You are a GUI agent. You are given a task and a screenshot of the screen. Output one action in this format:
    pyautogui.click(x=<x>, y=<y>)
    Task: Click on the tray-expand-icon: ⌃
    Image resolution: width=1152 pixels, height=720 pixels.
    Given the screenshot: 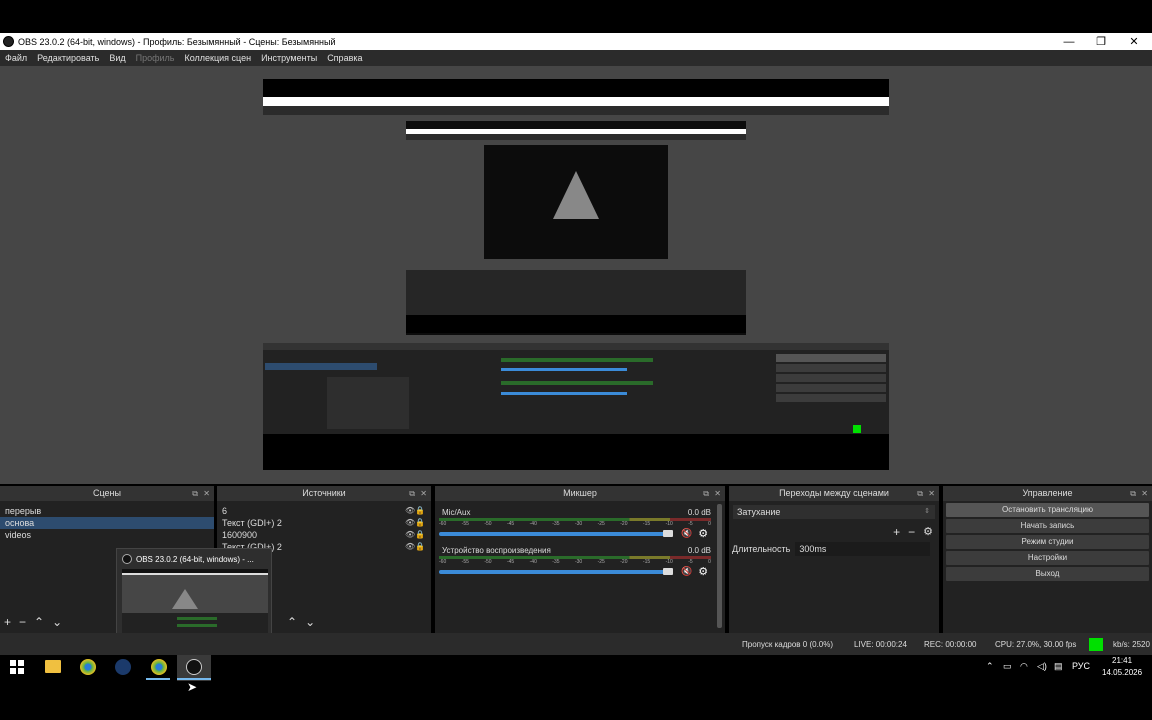 What is the action you would take?
    pyautogui.click(x=990, y=666)
    